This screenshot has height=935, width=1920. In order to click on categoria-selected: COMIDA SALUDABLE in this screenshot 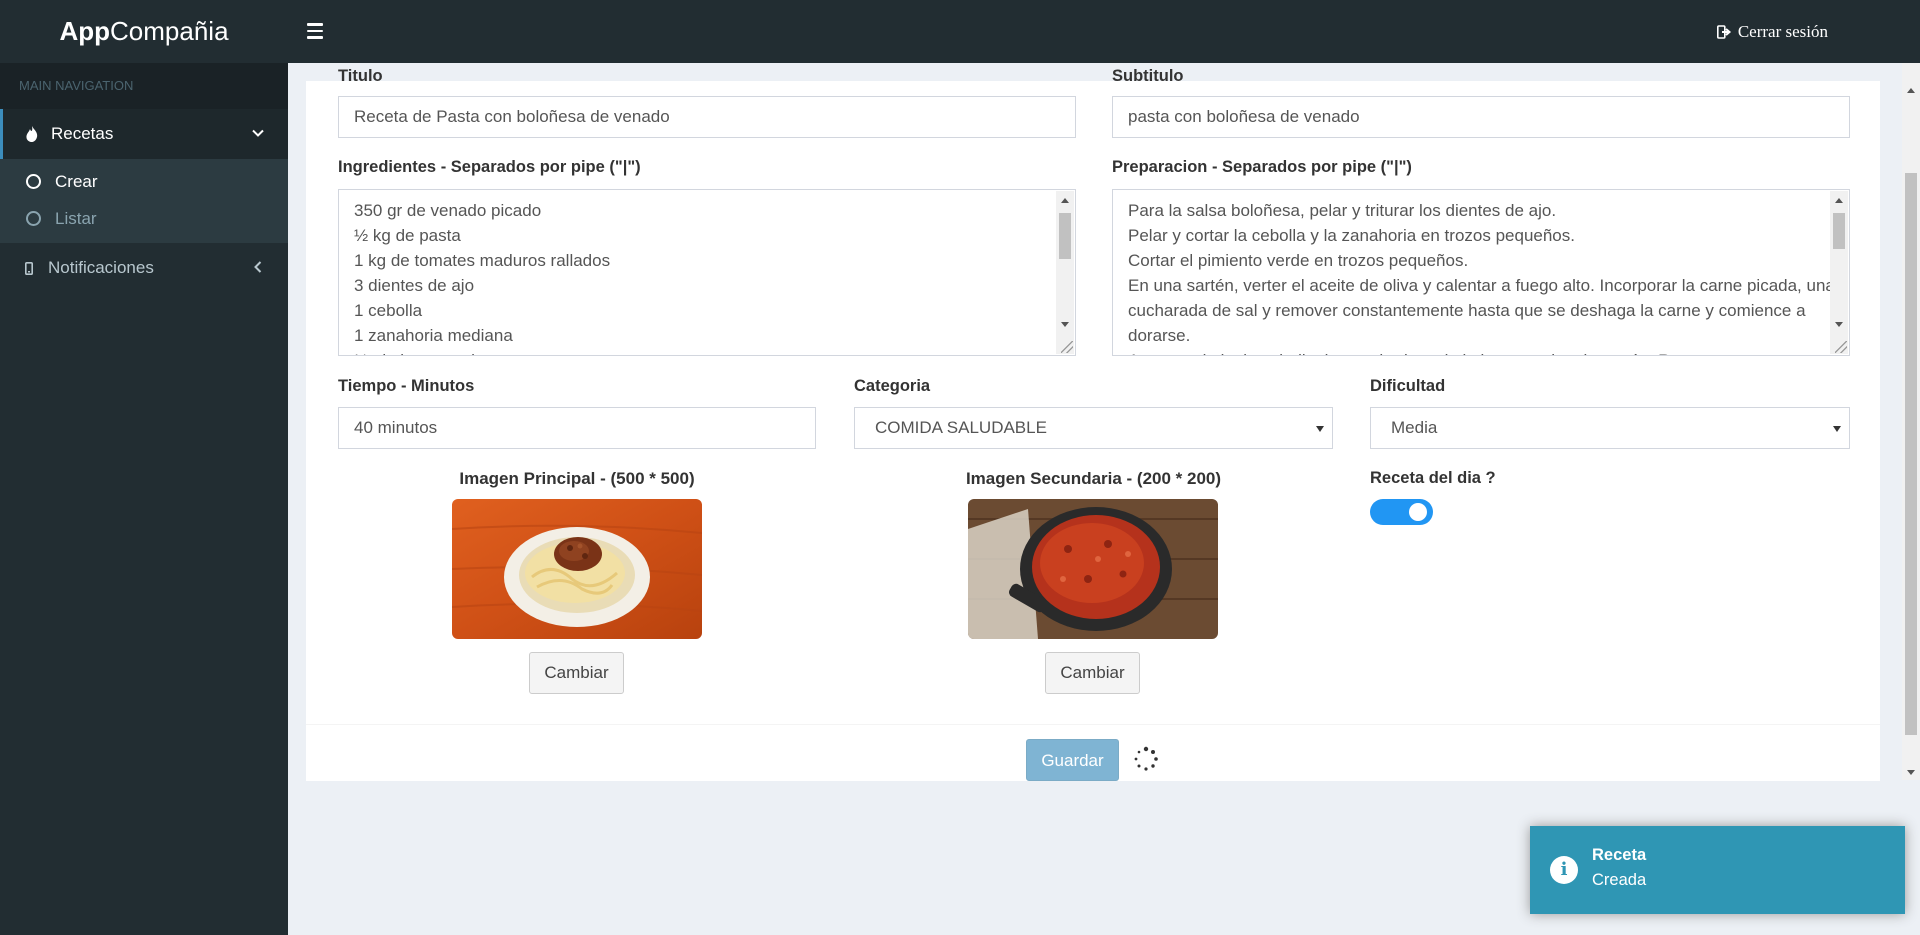, I will do `click(961, 427)`.